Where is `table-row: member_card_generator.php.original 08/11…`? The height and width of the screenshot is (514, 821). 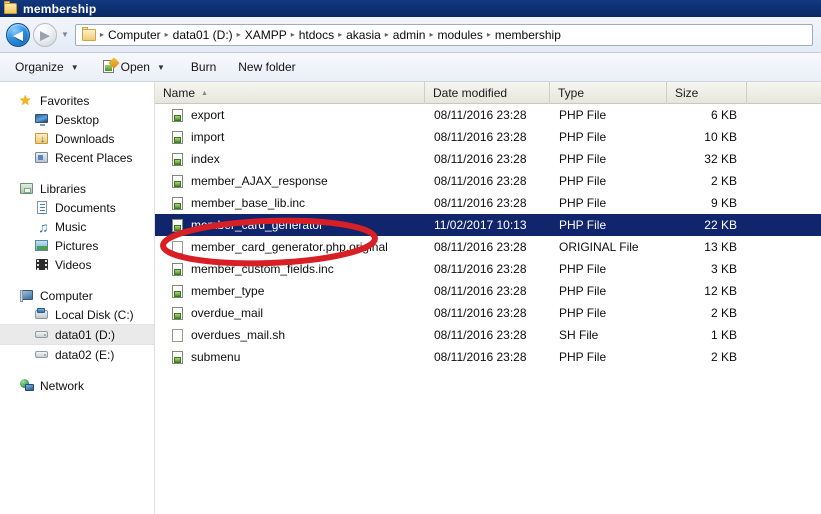 table-row: member_card_generator.php.original 08/11… is located at coordinates (488, 247).